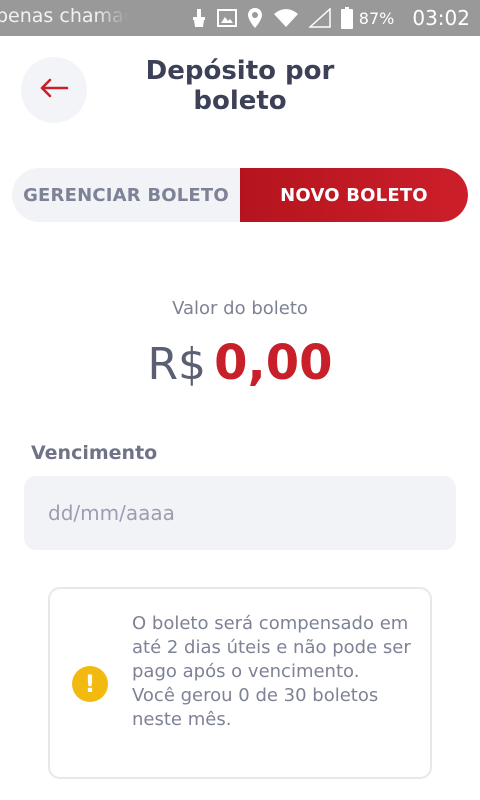 This screenshot has height=800, width=480. I want to click on status-icons: 87% 03:02, so click(330, 18).